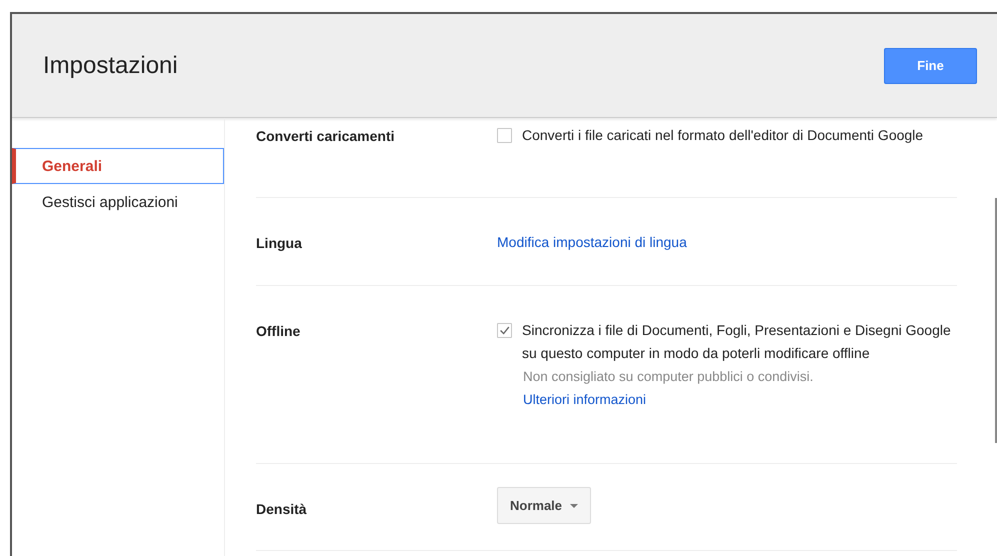 This screenshot has width=997, height=556. I want to click on sidebar-item: Gestisci applicazioni, so click(118, 202).